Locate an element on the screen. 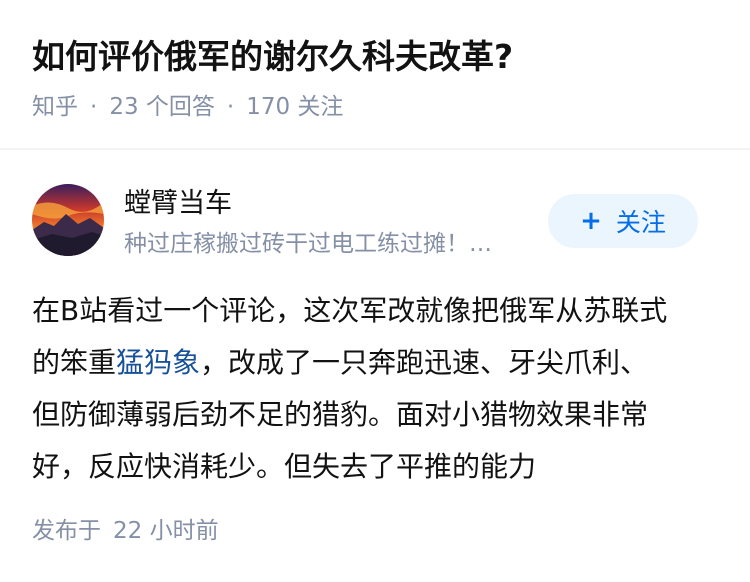  source-label: 知乎 is located at coordinates (55, 107).